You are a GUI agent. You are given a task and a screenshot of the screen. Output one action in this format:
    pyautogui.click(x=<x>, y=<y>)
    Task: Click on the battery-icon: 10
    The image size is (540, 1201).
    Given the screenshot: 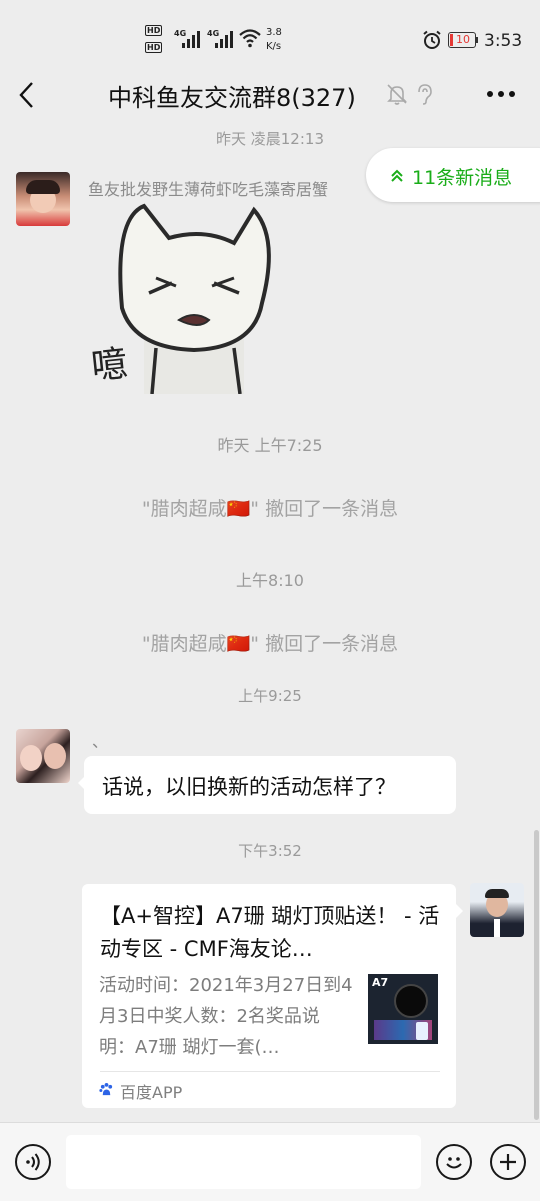 What is the action you would take?
    pyautogui.click(x=463, y=40)
    